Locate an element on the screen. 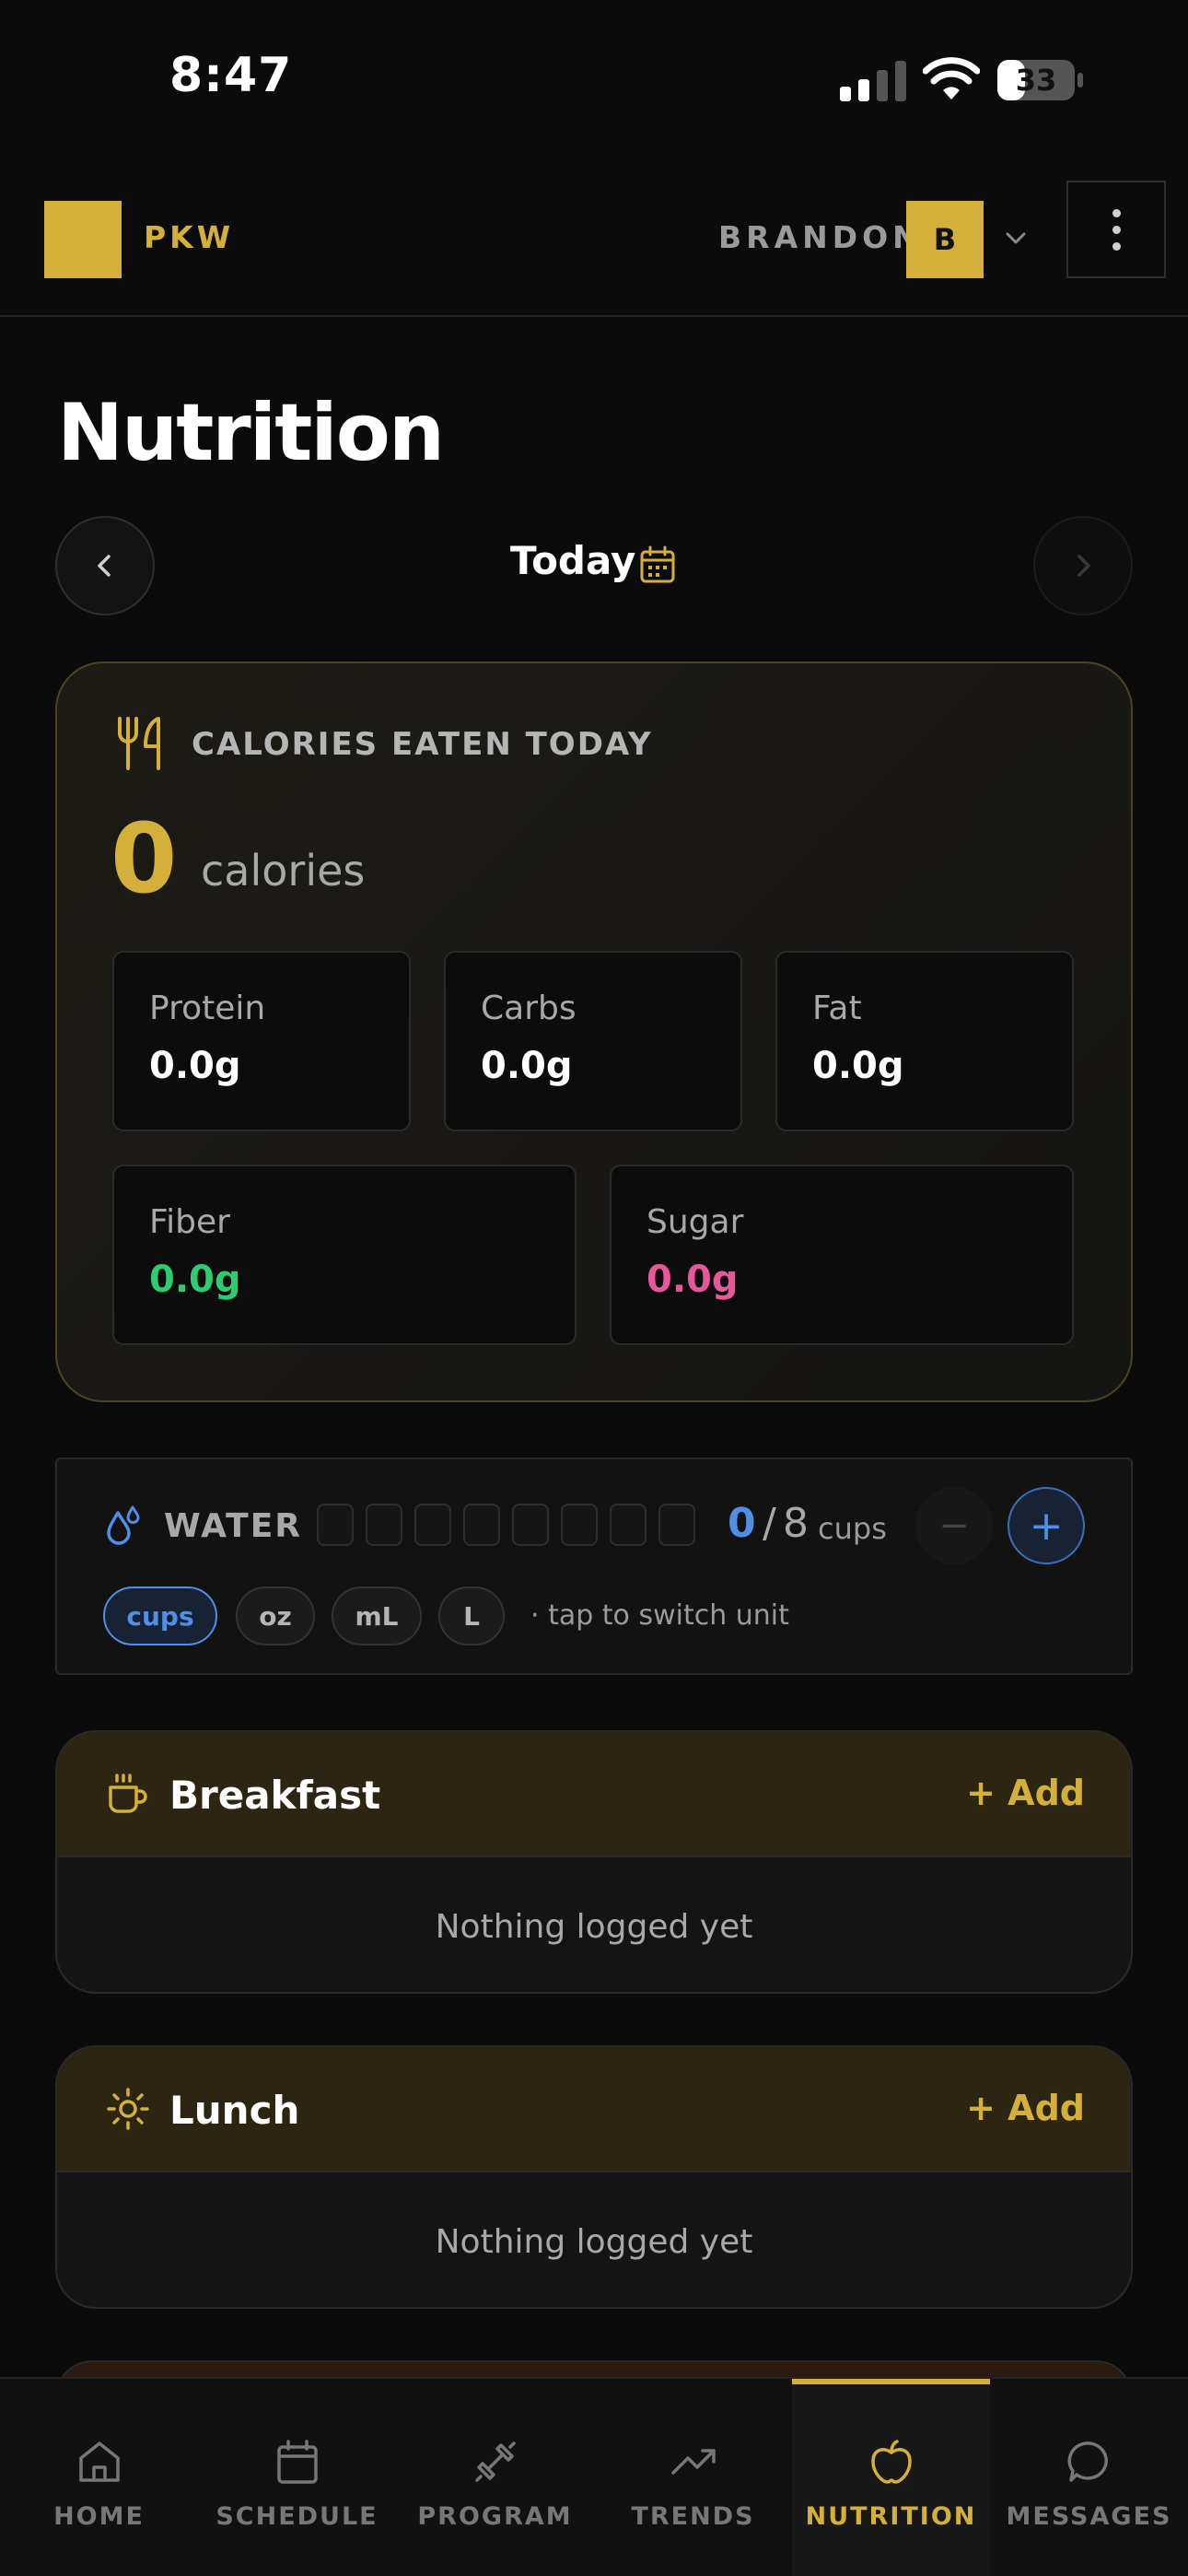 This screenshot has height=2576, width=1188. meal-title: Breakfast is located at coordinates (275, 1795).